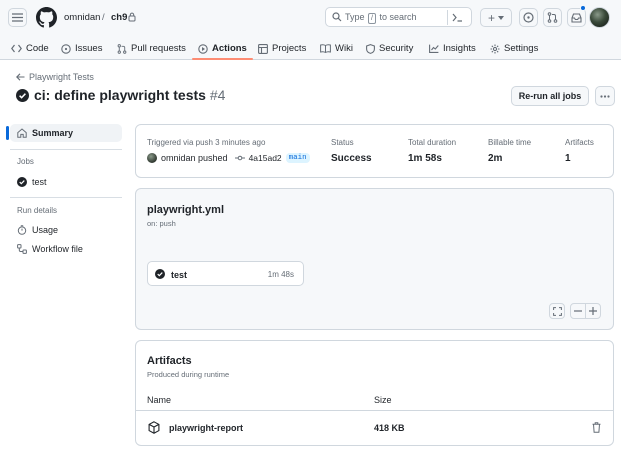  I want to click on fullscreen-button, so click(557, 311).